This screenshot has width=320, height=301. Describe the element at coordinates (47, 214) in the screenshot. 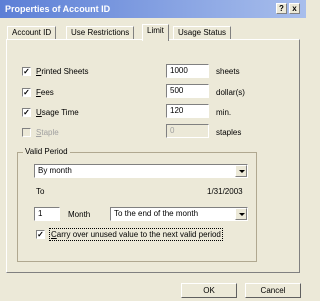

I see `month-count-input: 1` at that location.